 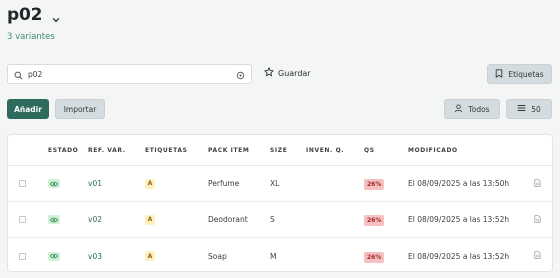 What do you see at coordinates (56, 16) in the screenshot?
I see `chevron-down-icon` at bounding box center [56, 16].